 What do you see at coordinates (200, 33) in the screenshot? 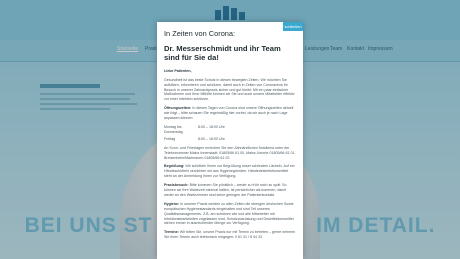
I see `modal-title: In Zeiten von Corona:` at bounding box center [200, 33].